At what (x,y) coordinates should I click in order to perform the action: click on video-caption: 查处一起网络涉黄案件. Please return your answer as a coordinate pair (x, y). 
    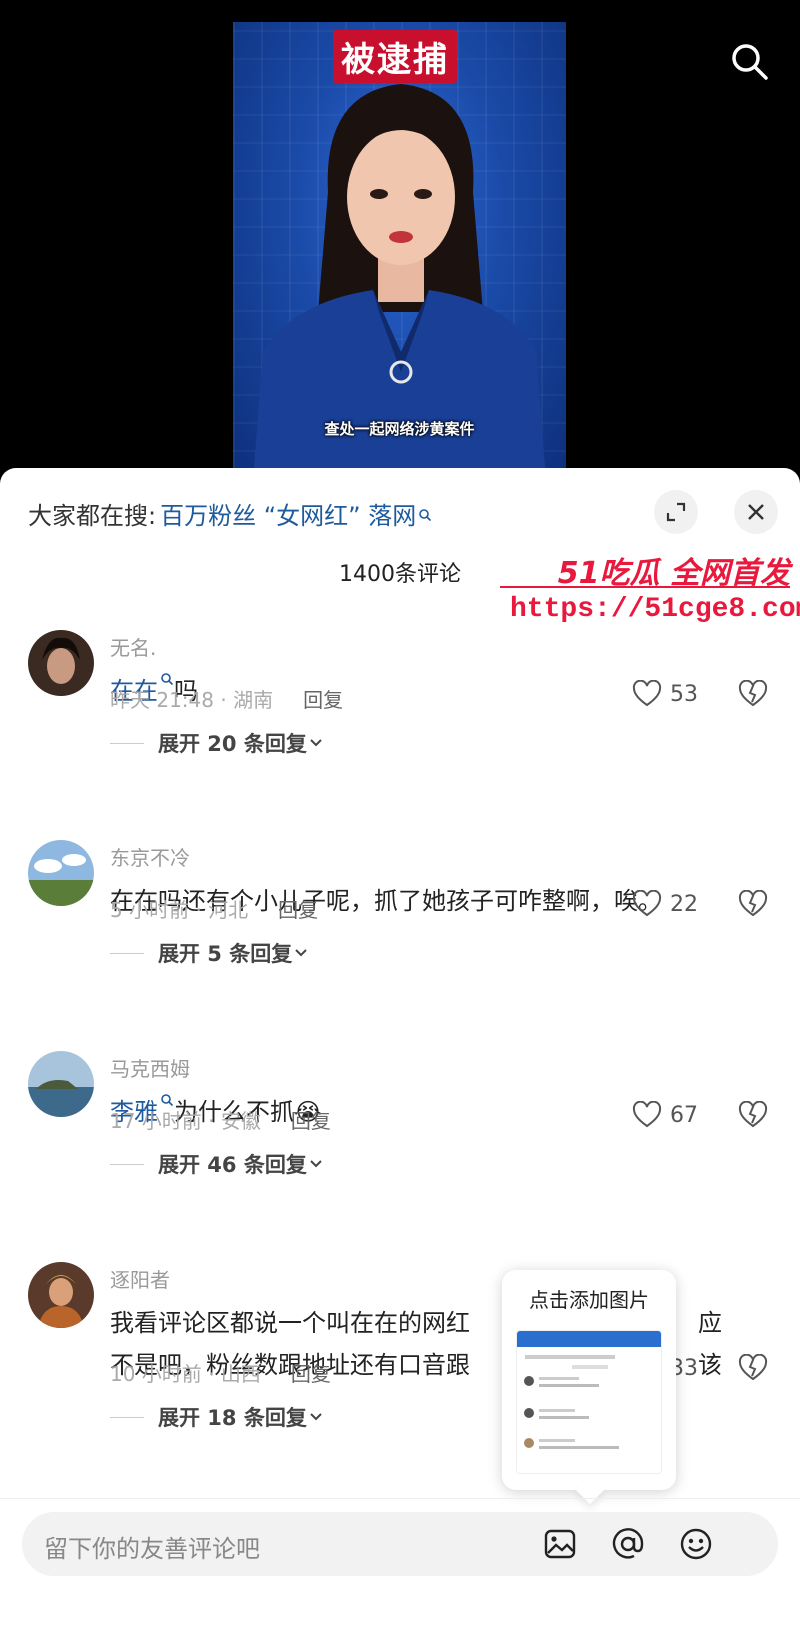
    Looking at the image, I should click on (399, 429).